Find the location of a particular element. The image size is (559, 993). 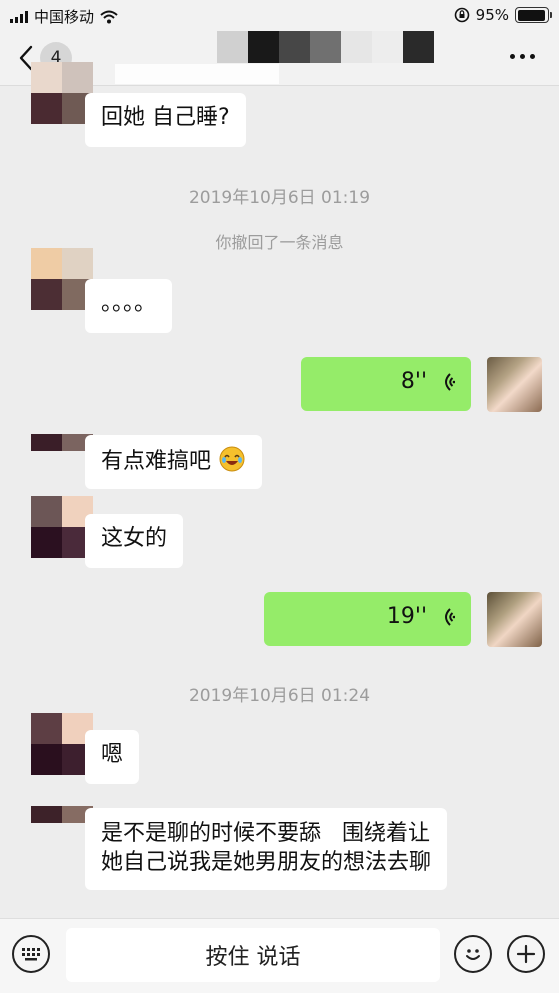

title-blur is located at coordinates (197, 74).